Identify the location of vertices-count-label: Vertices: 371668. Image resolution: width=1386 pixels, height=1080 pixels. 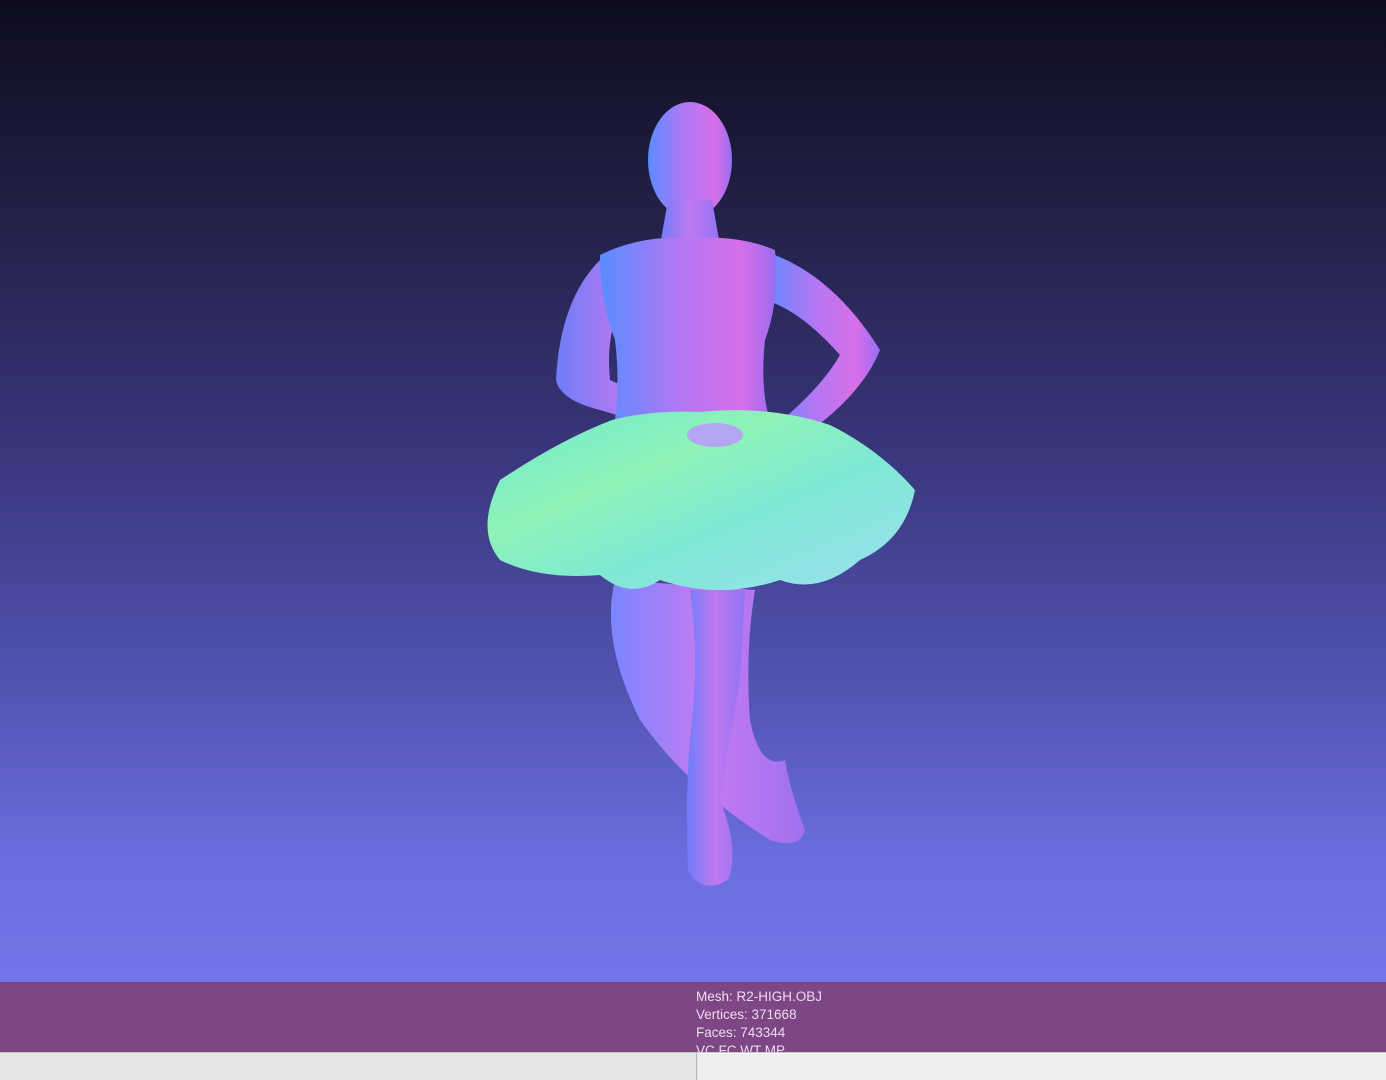
(746, 1014).